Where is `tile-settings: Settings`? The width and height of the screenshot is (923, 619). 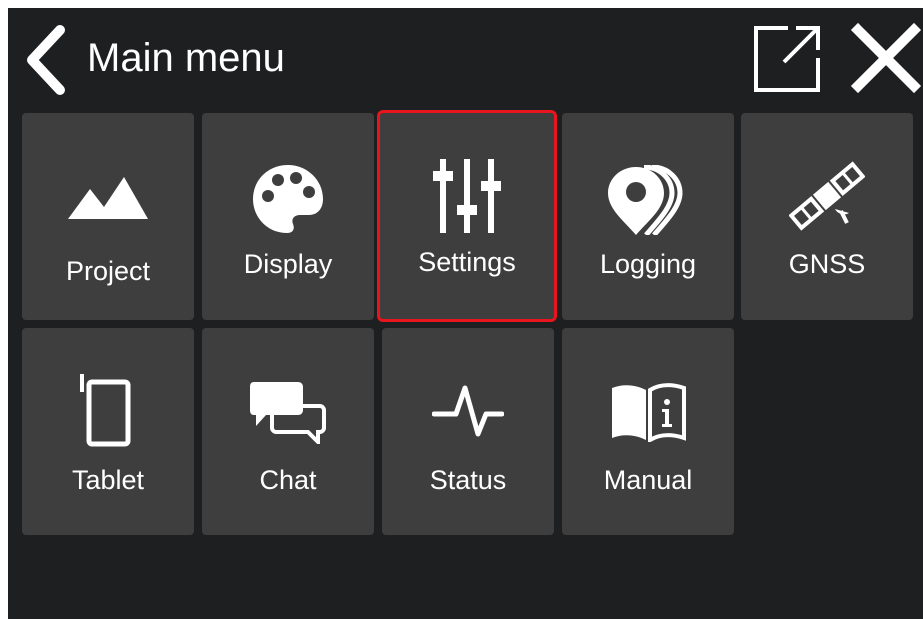 tile-settings: Settings is located at coordinates (467, 216).